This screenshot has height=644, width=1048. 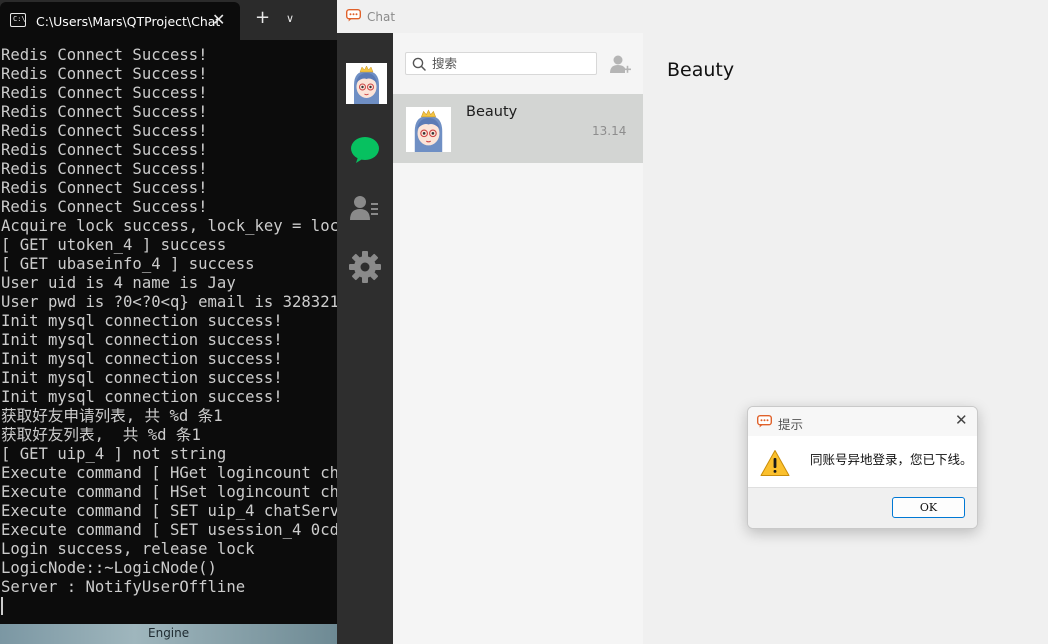 What do you see at coordinates (123, 587) in the screenshot?
I see `terminal-line: Server : NotifyUserOffline` at bounding box center [123, 587].